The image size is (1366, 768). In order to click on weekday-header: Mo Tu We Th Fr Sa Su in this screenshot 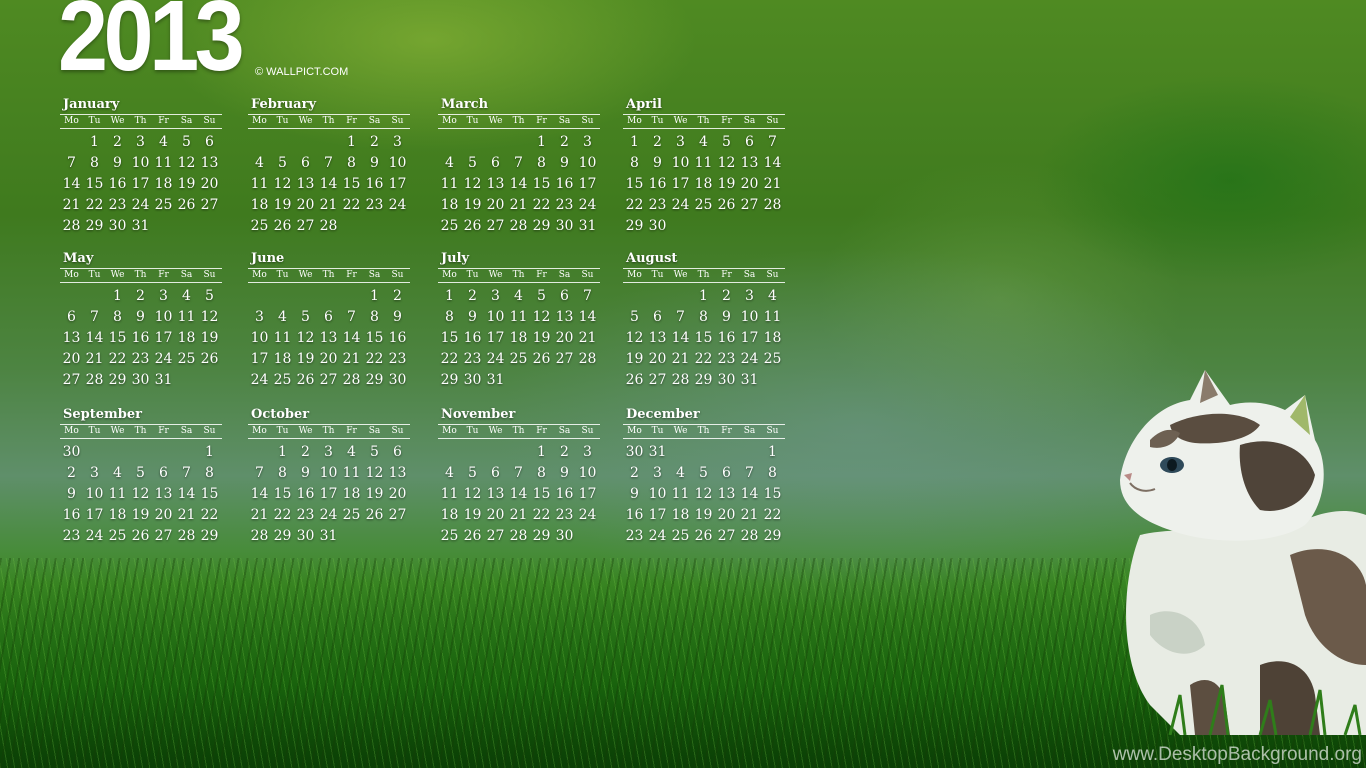, I will do `click(704, 121)`.